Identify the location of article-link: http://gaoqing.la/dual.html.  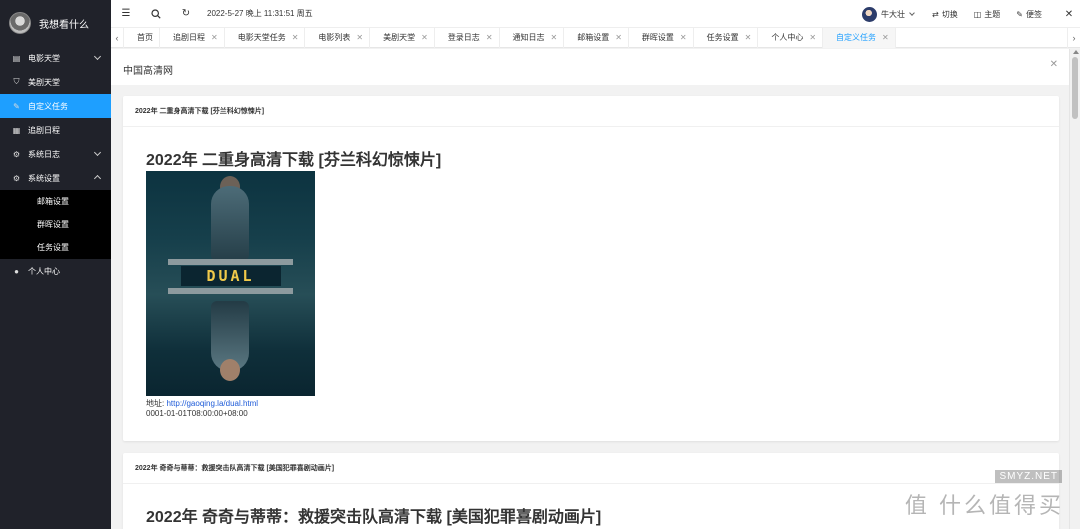
(212, 403).